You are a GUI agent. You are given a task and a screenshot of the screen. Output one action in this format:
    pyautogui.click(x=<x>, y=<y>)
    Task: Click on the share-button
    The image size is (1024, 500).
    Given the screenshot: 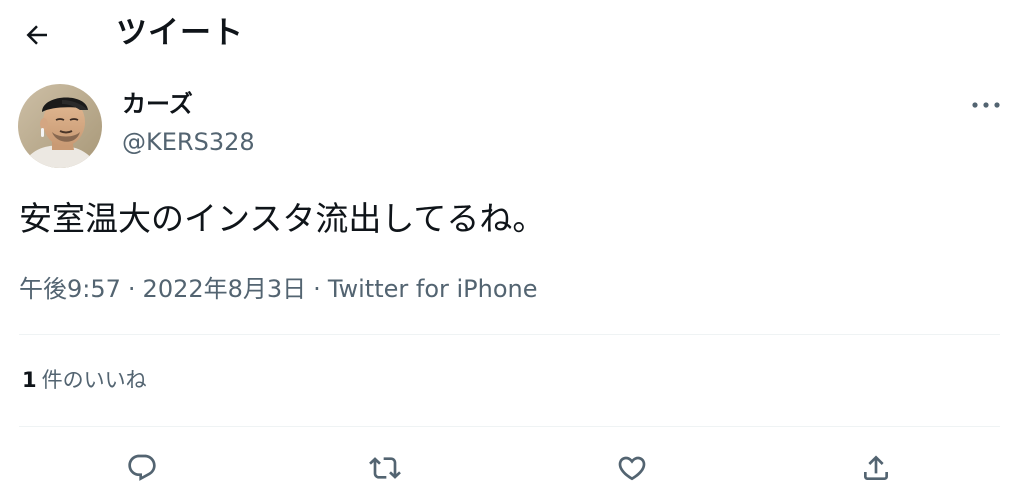 What is the action you would take?
    pyautogui.click(x=876, y=468)
    